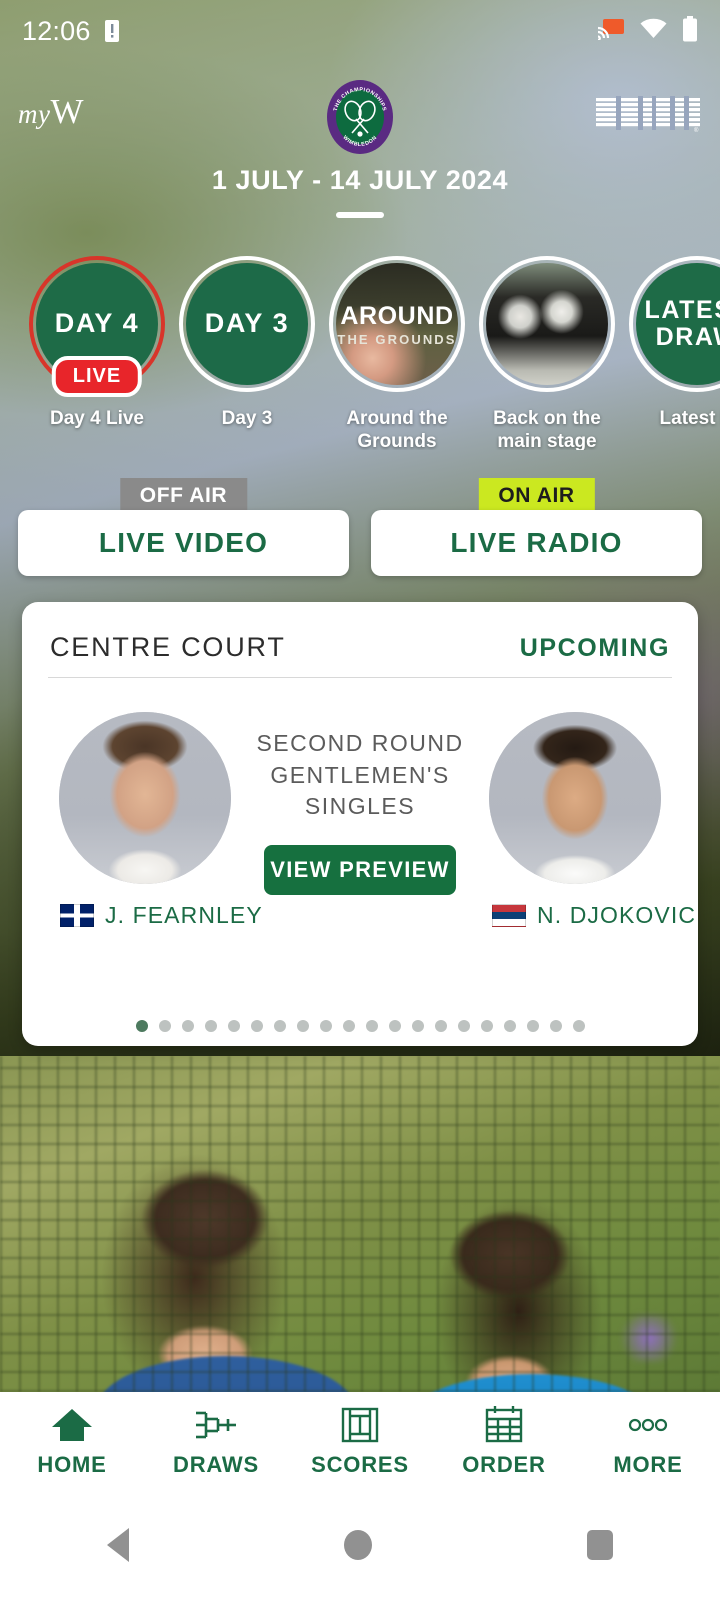 This screenshot has width=720, height=1600. I want to click on bracket-icon, so click(216, 1425).